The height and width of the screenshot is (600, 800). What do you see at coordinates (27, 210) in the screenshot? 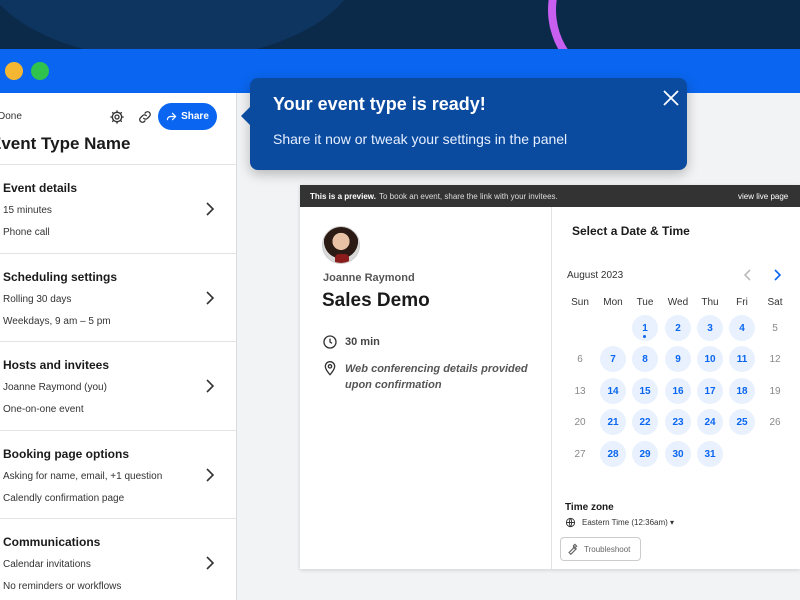
I see `section-detail: 15 minutes` at bounding box center [27, 210].